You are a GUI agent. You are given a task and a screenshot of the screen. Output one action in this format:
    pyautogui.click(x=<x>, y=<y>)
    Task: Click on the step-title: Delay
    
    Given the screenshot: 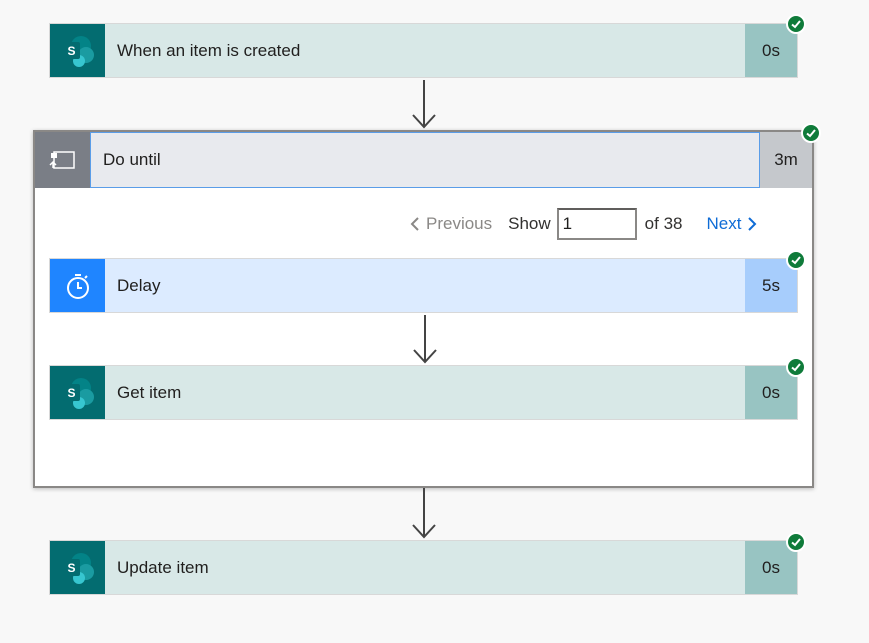 What is the action you would take?
    pyautogui.click(x=425, y=285)
    